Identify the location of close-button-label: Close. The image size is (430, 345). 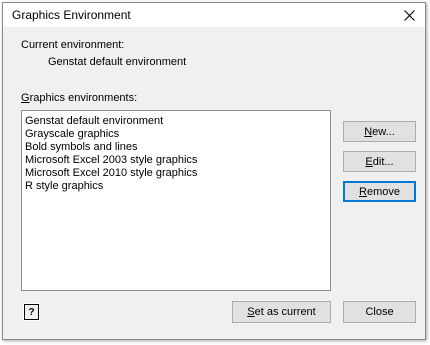
(379, 312).